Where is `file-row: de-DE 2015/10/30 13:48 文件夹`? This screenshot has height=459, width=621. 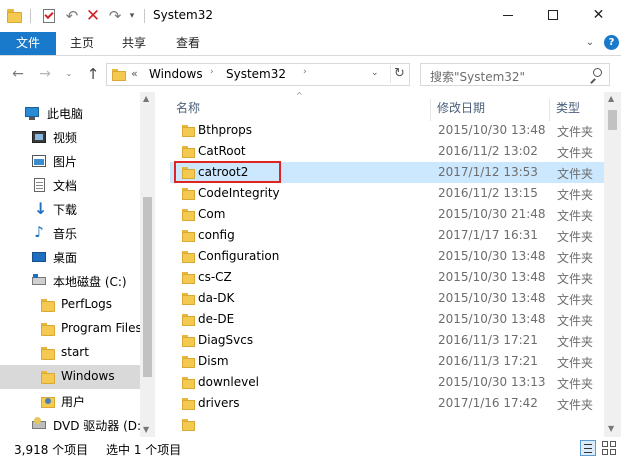 file-row: de-DE 2015/10/30 13:48 文件夹 is located at coordinates (387, 319).